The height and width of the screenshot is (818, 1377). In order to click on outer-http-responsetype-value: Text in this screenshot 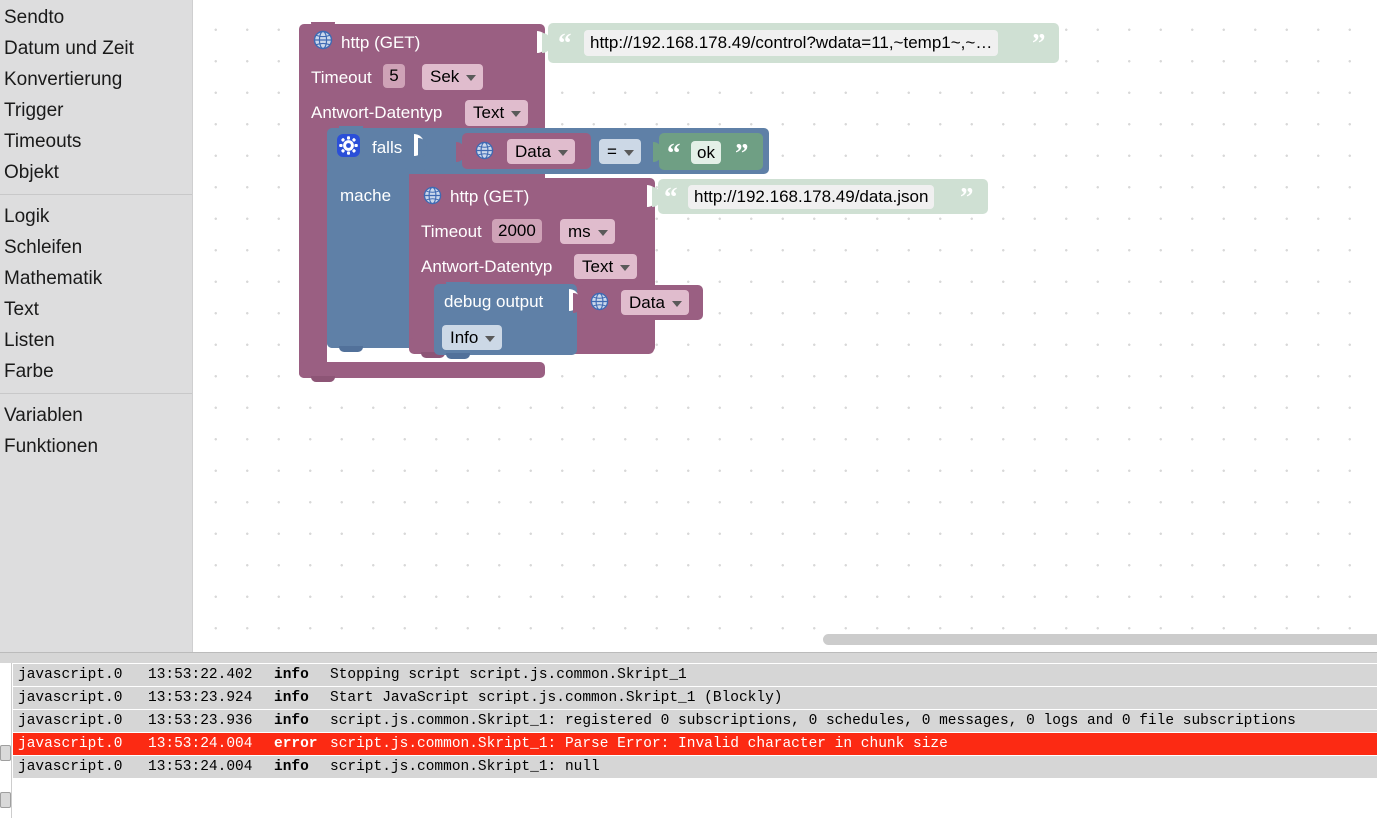, I will do `click(489, 112)`.